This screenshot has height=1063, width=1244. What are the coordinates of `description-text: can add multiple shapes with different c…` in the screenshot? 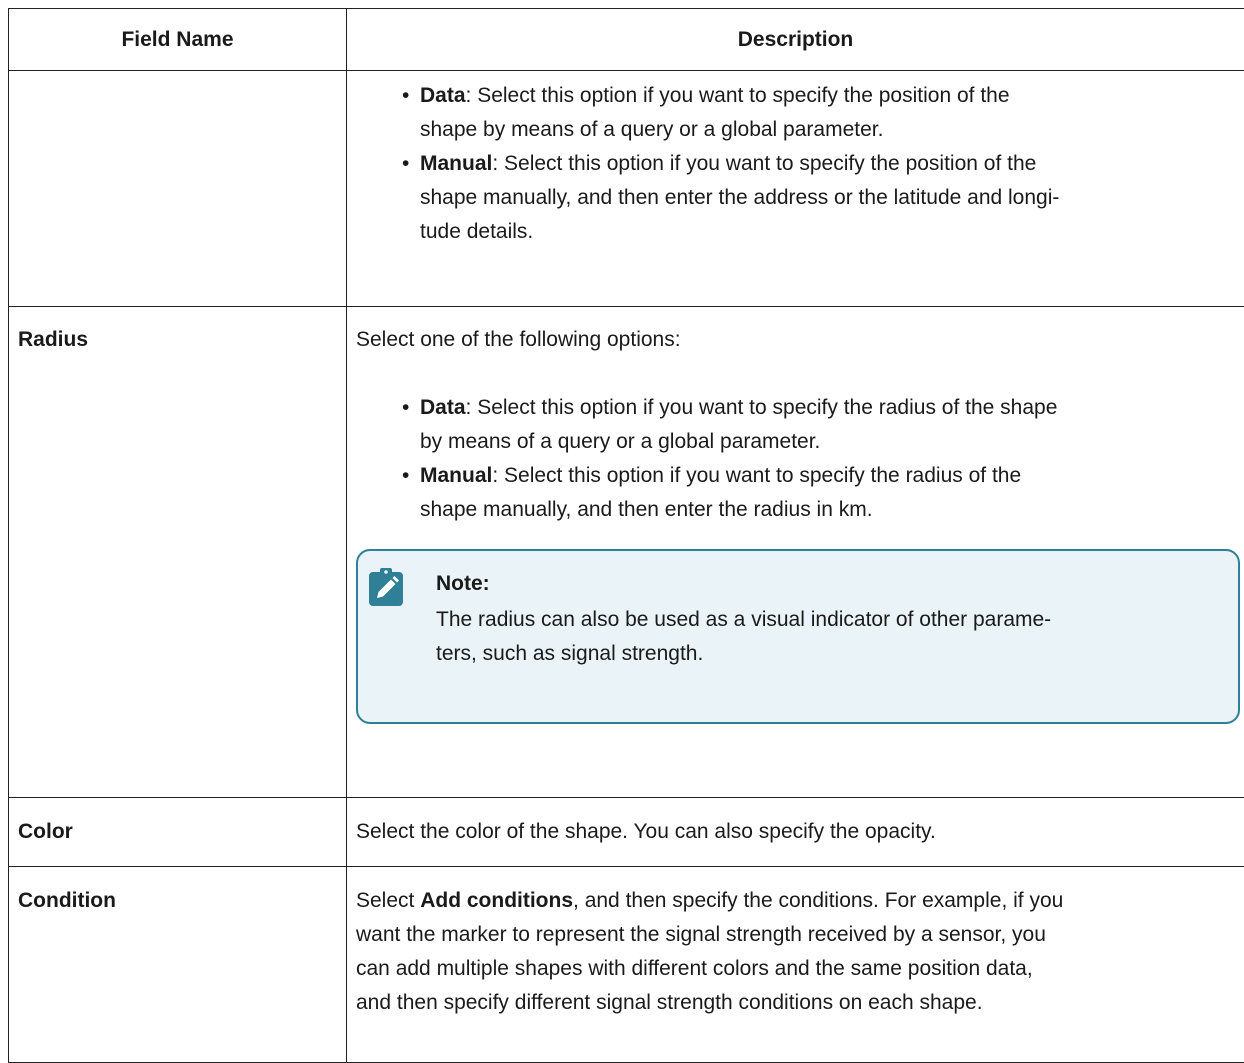 It's located at (694, 968).